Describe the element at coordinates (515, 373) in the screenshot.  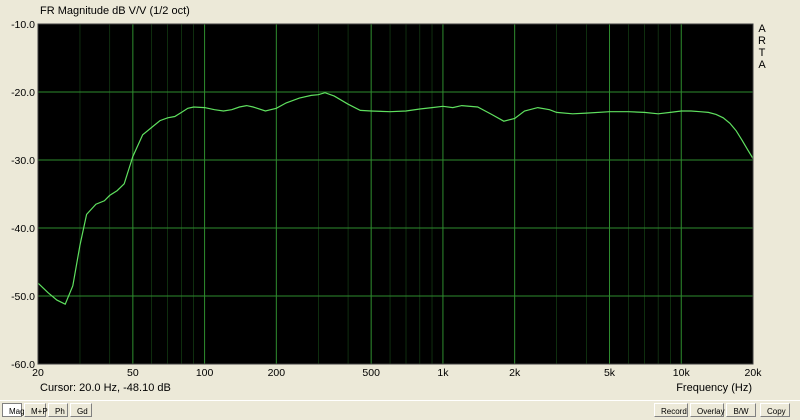
I see `x-tick-label: 2k` at that location.